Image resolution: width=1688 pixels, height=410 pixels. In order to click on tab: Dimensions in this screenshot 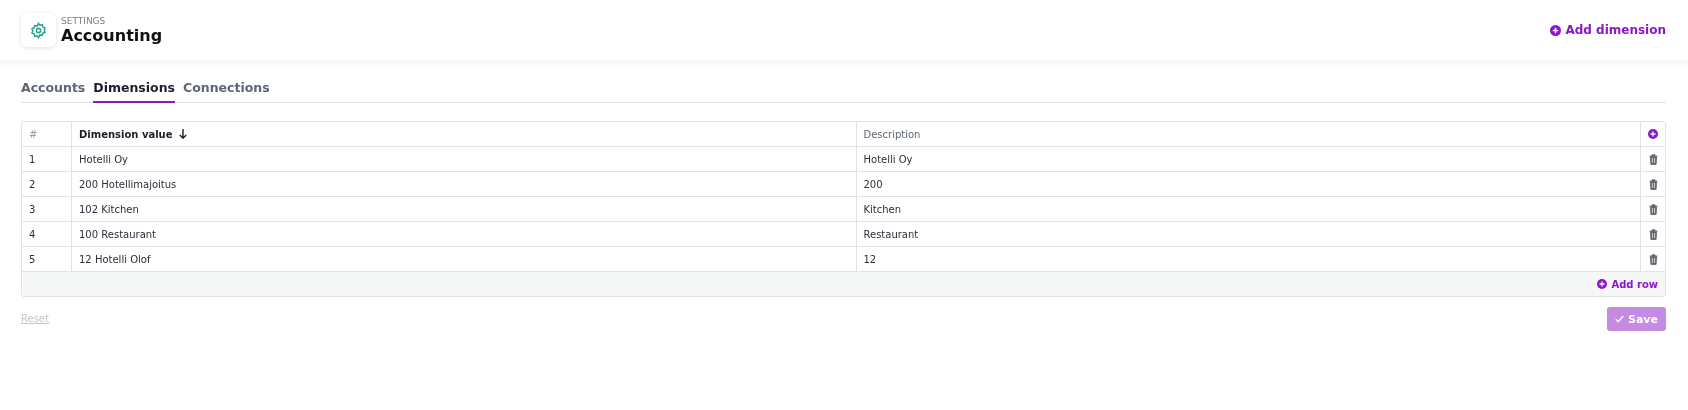, I will do `click(134, 90)`.